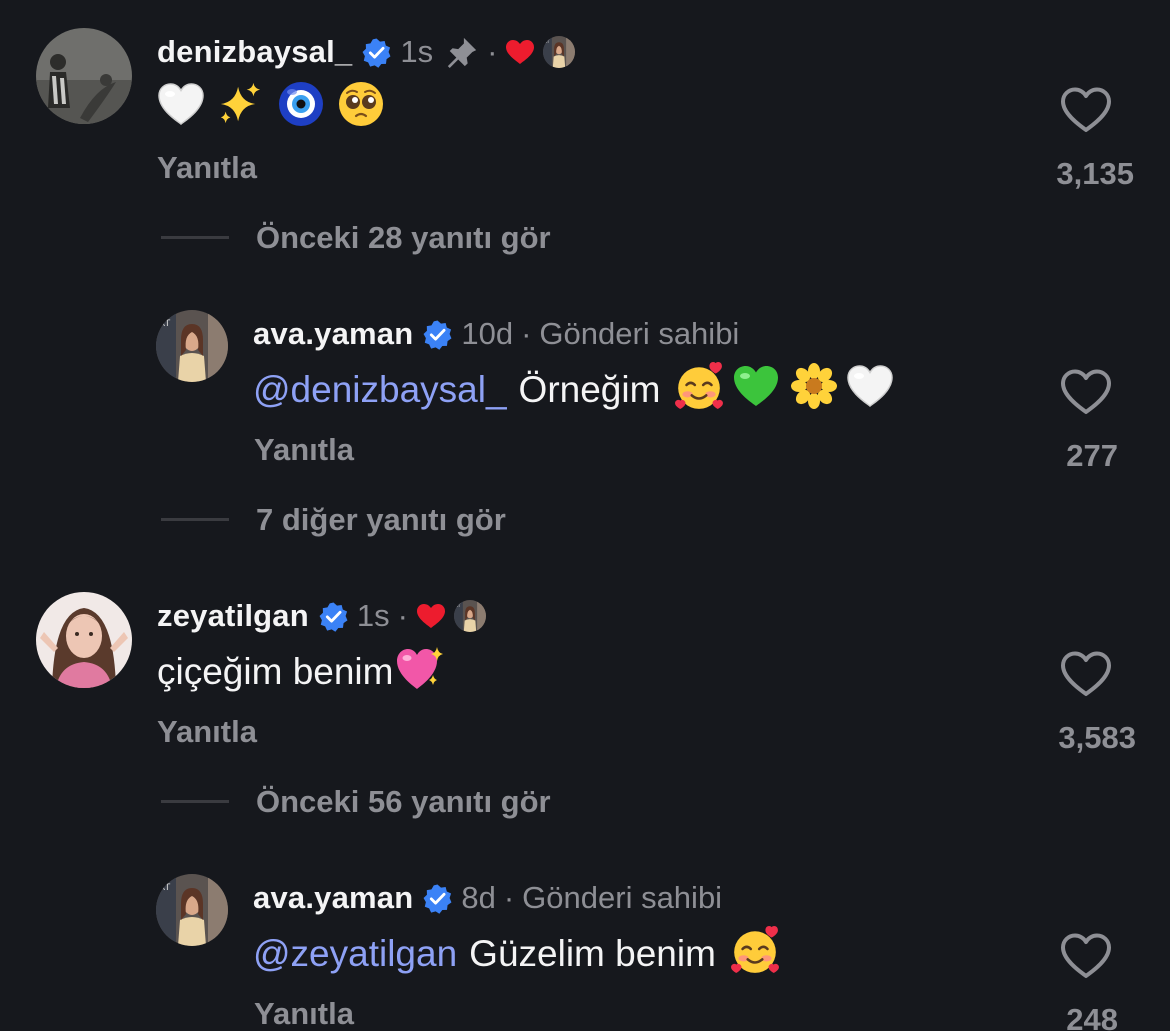 This screenshot has height=1031, width=1170. I want to click on view-previous-replies-button: Önceki 28 yanıtı gör, so click(403, 238).